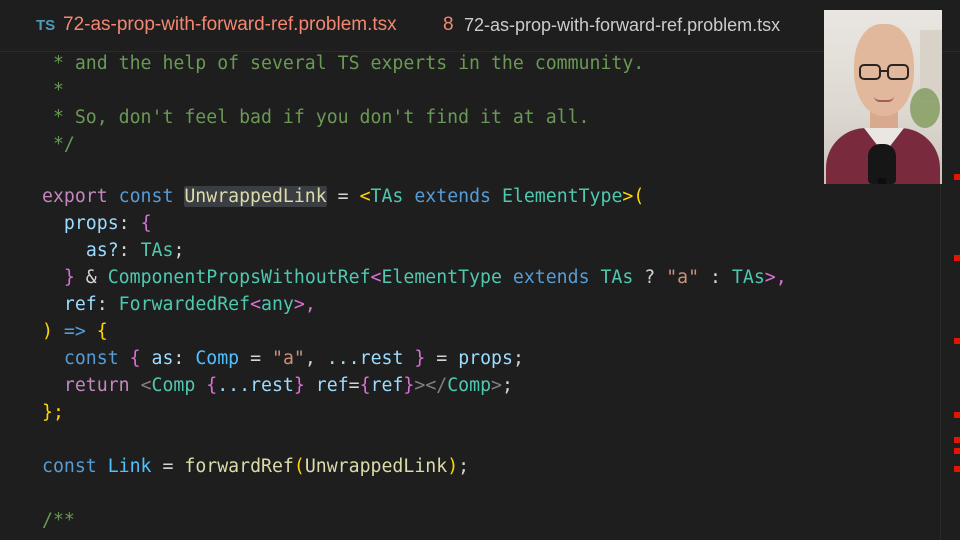 This screenshot has width=960, height=540. I want to click on code-line-14: };, so click(53, 412).